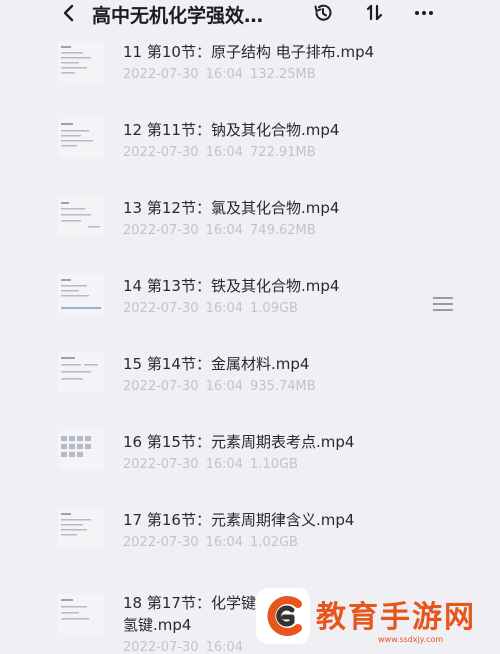  Describe the element at coordinates (411, 639) in the screenshot. I see `watermark-url: www.ssdxjy.com` at that location.